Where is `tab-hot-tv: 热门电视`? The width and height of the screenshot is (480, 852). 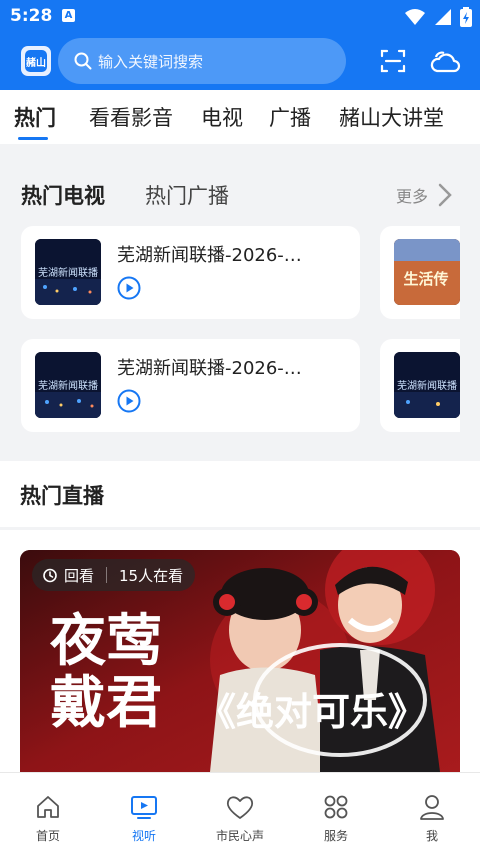 tab-hot-tv: 热门电视 is located at coordinates (63, 195).